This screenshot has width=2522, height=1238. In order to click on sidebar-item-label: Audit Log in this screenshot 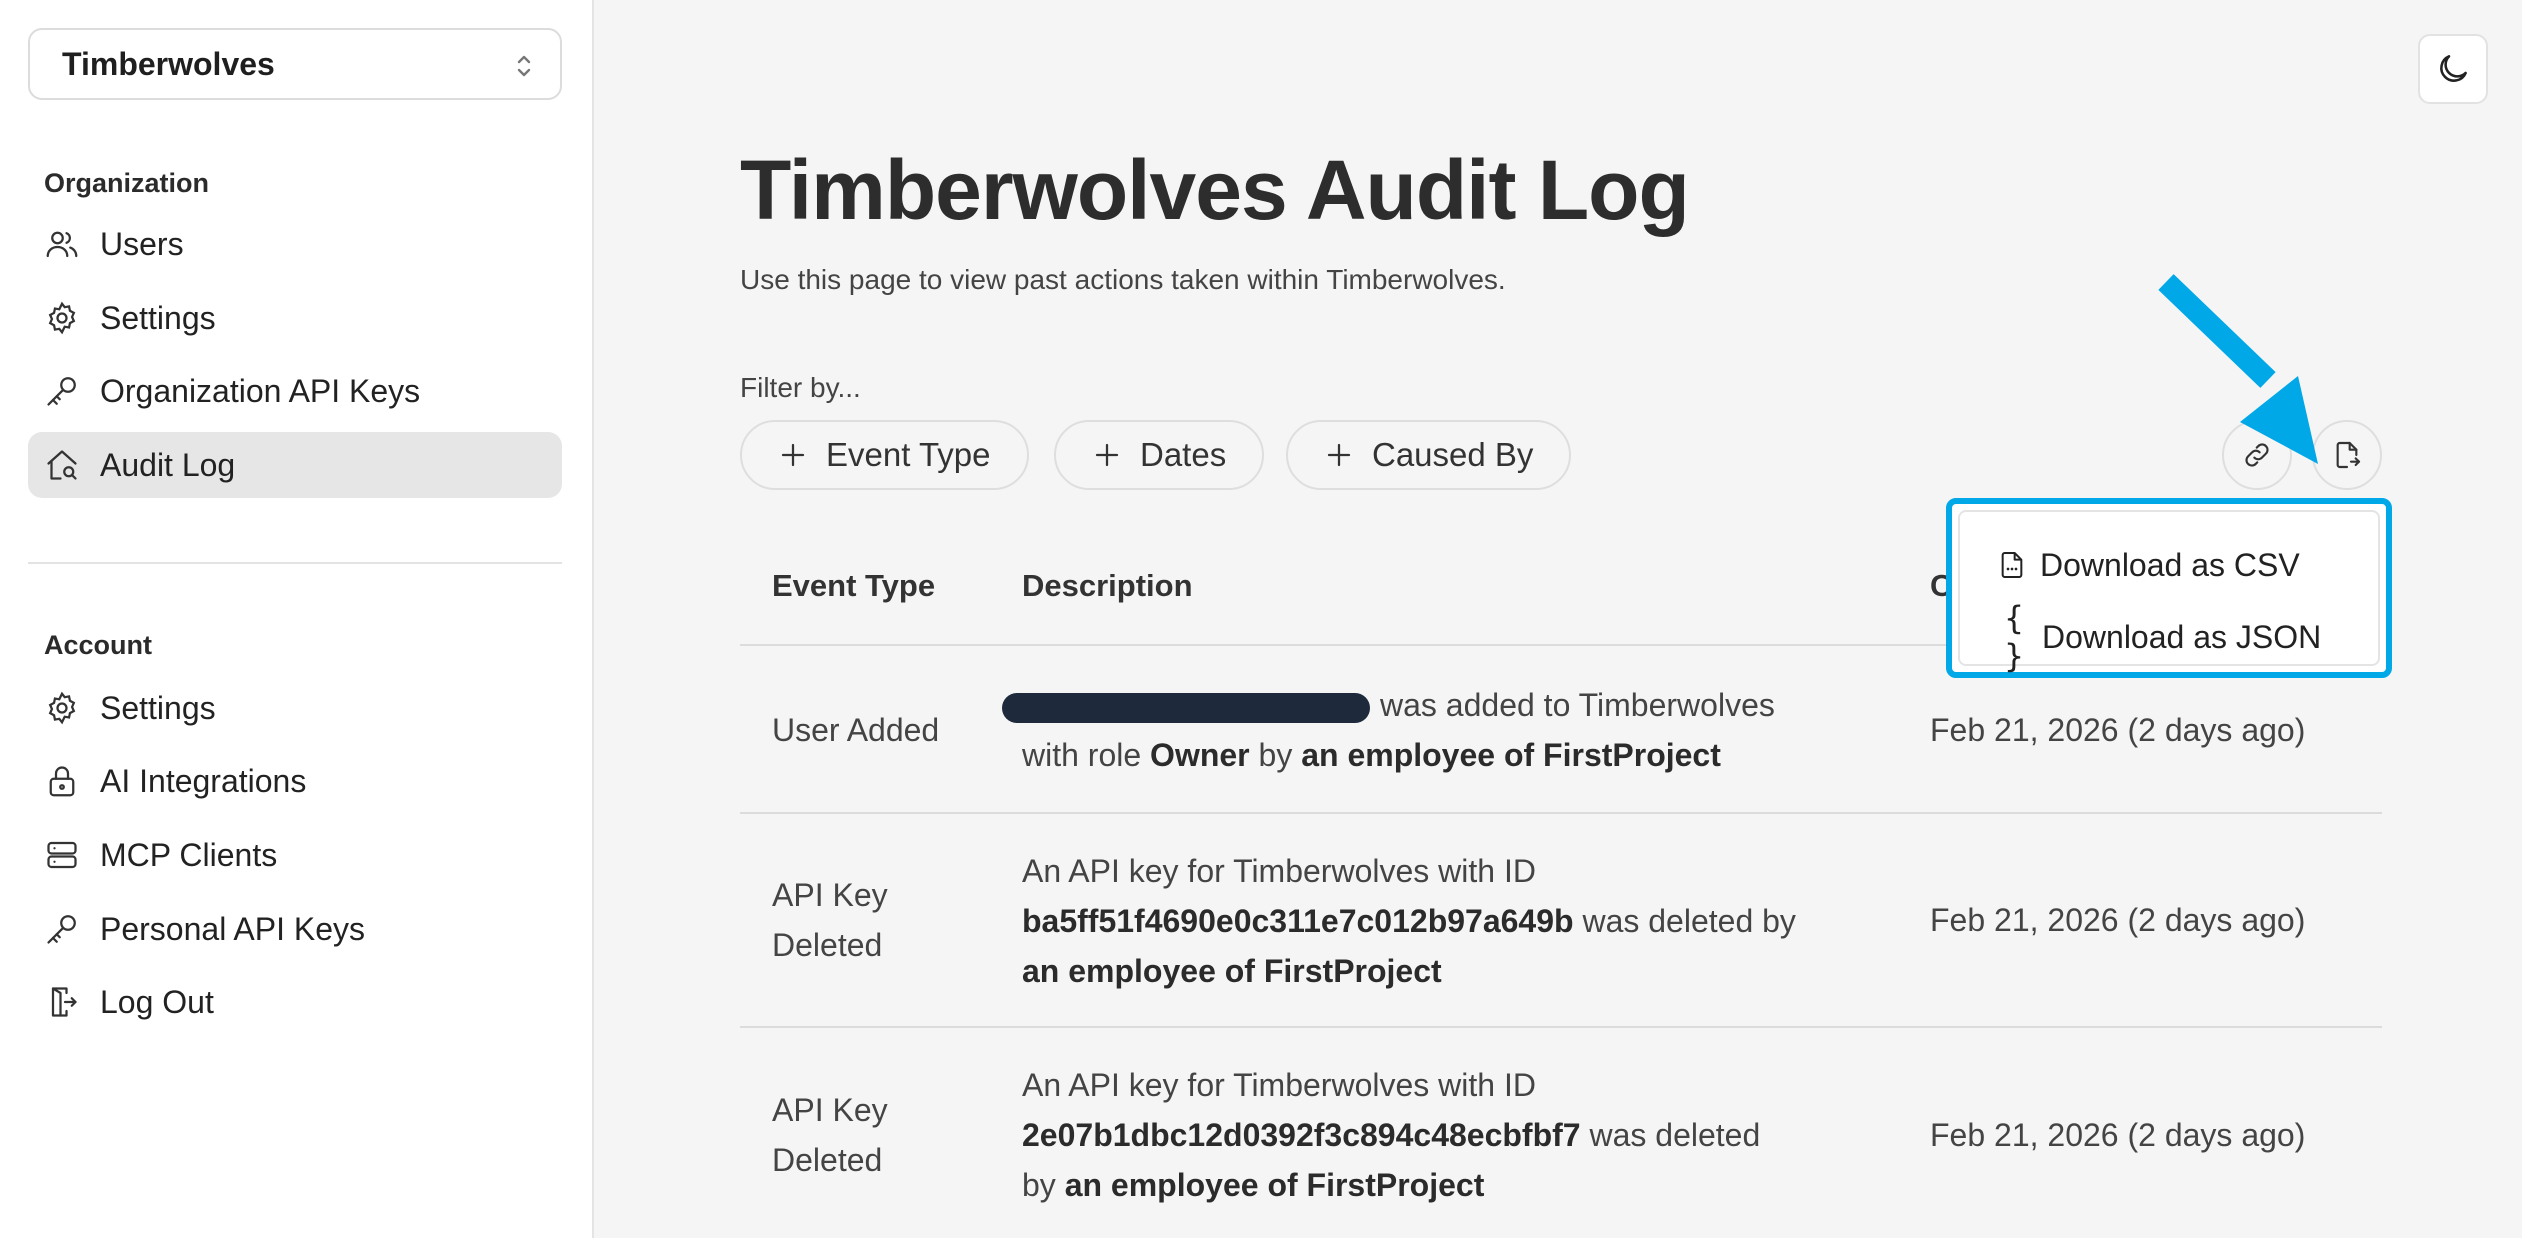, I will do `click(168, 464)`.